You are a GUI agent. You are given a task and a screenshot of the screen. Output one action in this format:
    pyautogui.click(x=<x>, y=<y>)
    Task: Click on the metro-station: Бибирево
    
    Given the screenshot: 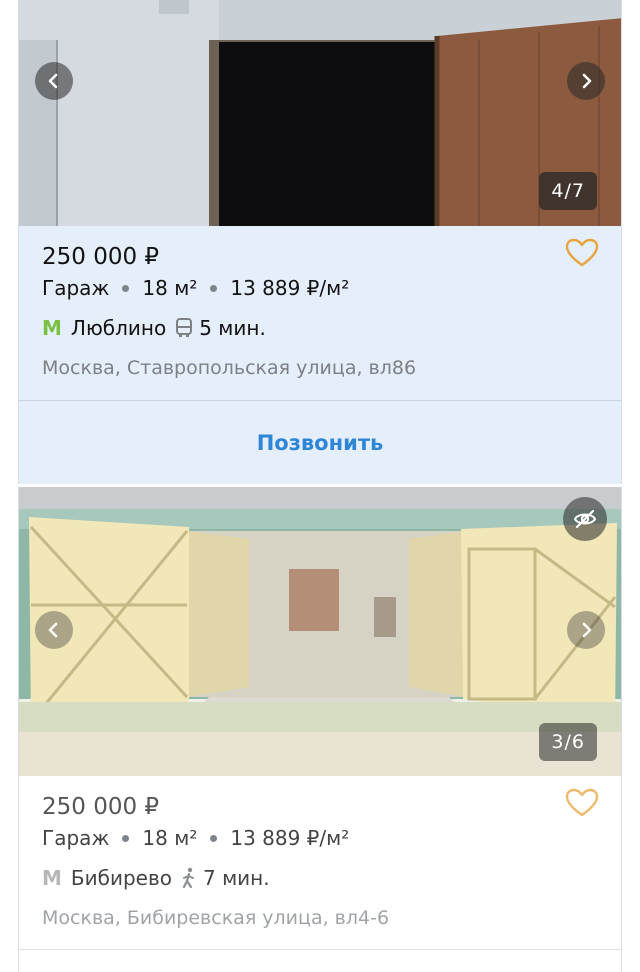 What is the action you would take?
    pyautogui.click(x=121, y=878)
    